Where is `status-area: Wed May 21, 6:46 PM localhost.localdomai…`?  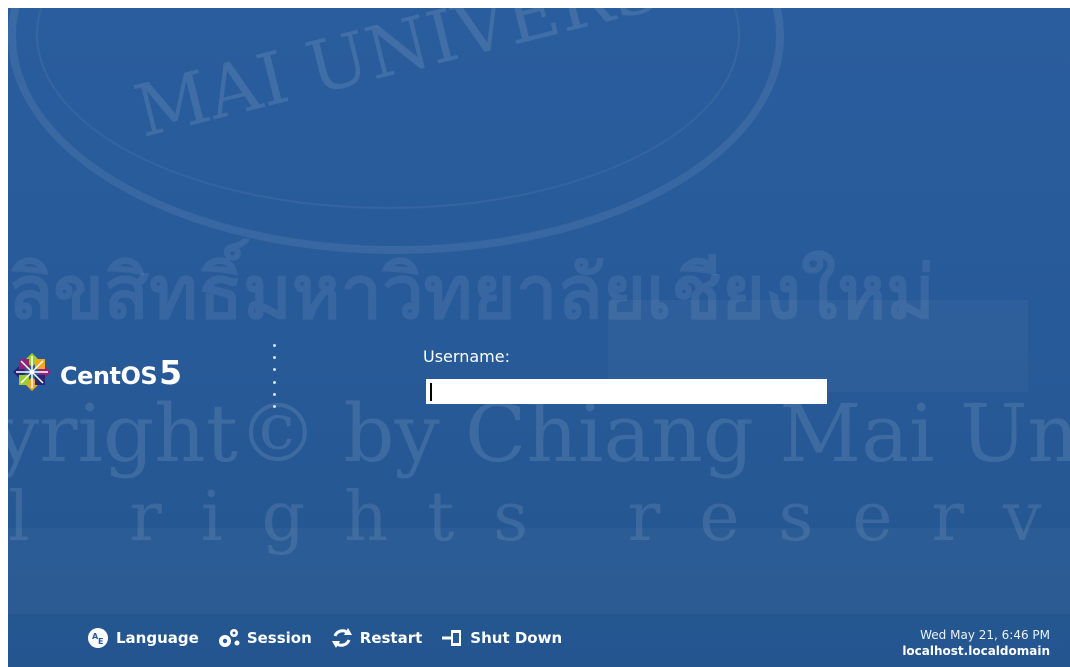 status-area: Wed May 21, 6:46 PM localhost.localdomai… is located at coordinates (976, 643).